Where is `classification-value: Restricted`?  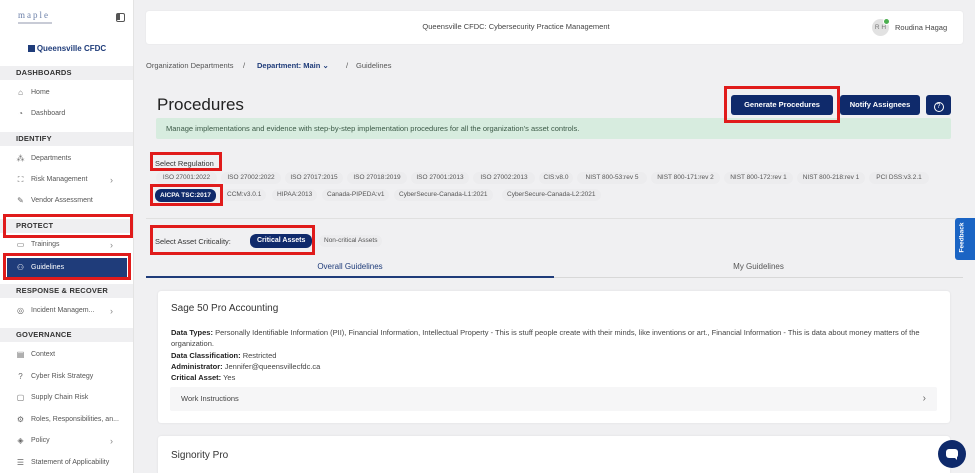
classification-value: Restricted is located at coordinates (259, 355).